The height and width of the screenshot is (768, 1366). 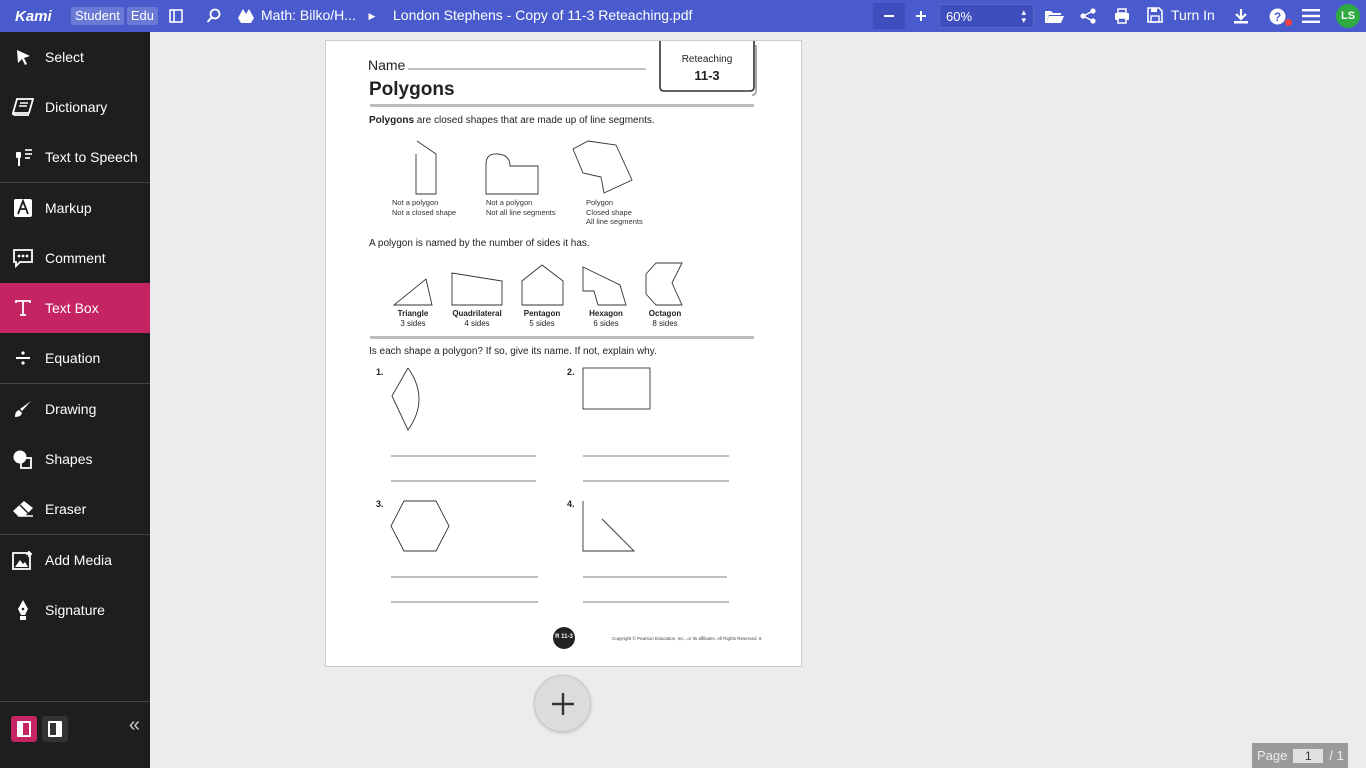 I want to click on sidebar-toggle-icon, so click(x=176, y=16).